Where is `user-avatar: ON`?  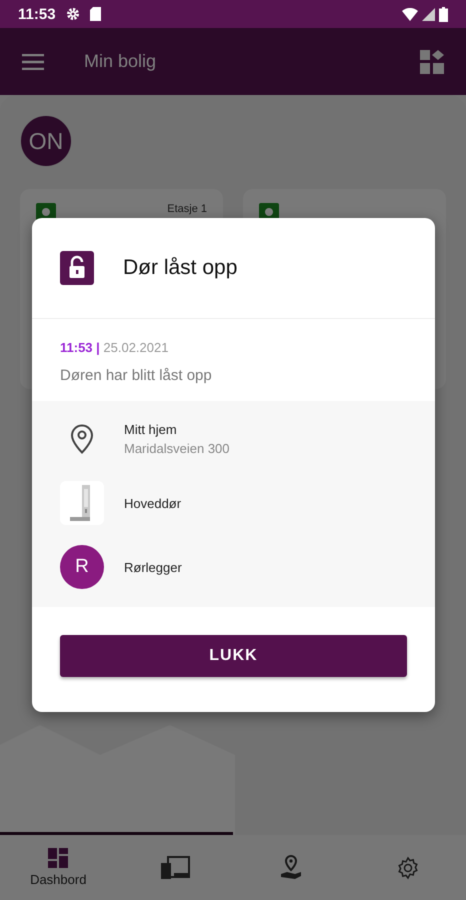 user-avatar: ON is located at coordinates (46, 141).